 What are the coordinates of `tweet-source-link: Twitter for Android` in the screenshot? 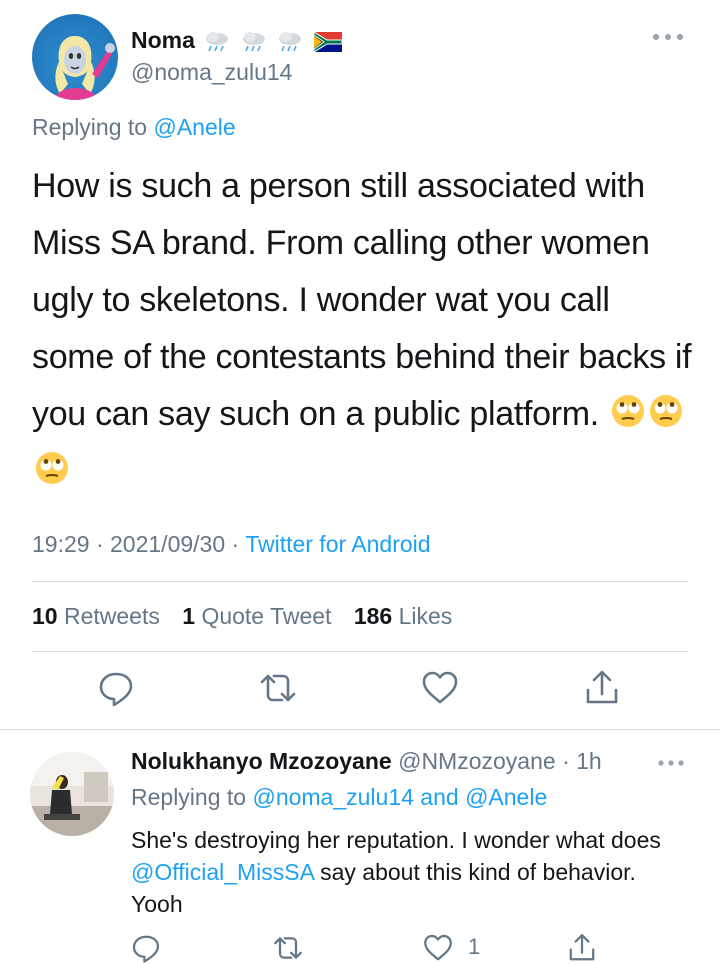 It's located at (337, 544).